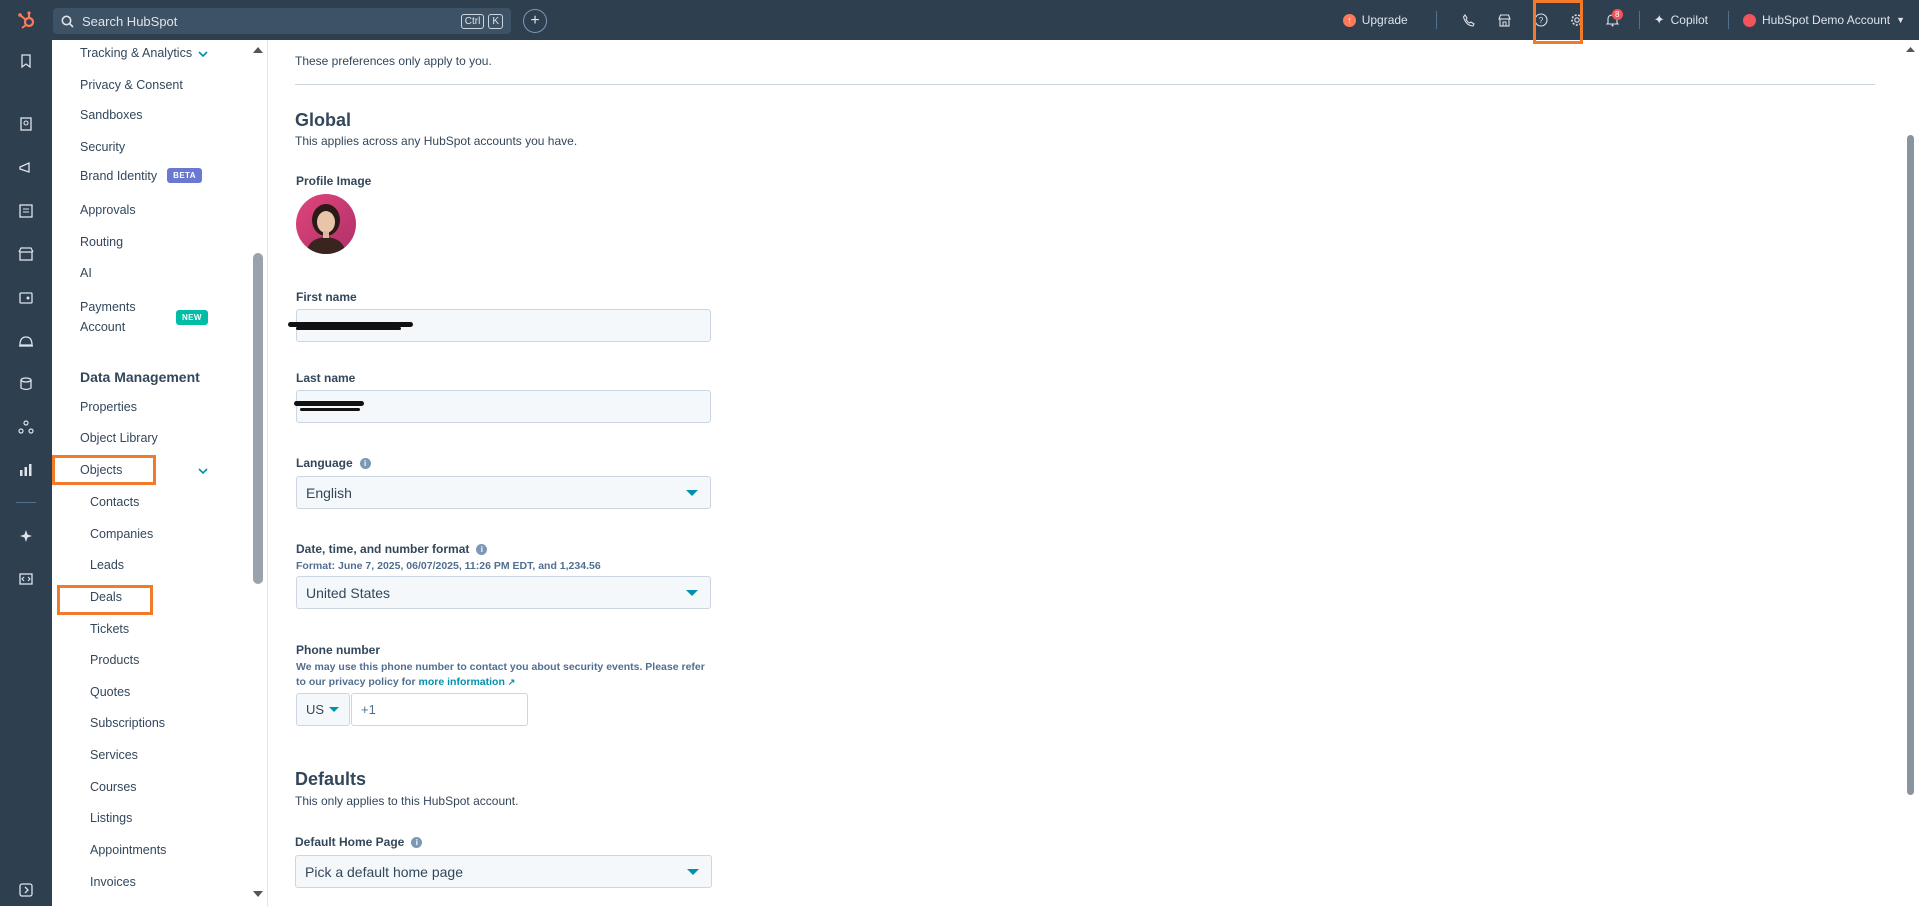 This screenshot has height=906, width=1919. I want to click on calling-icon, so click(1469, 20).